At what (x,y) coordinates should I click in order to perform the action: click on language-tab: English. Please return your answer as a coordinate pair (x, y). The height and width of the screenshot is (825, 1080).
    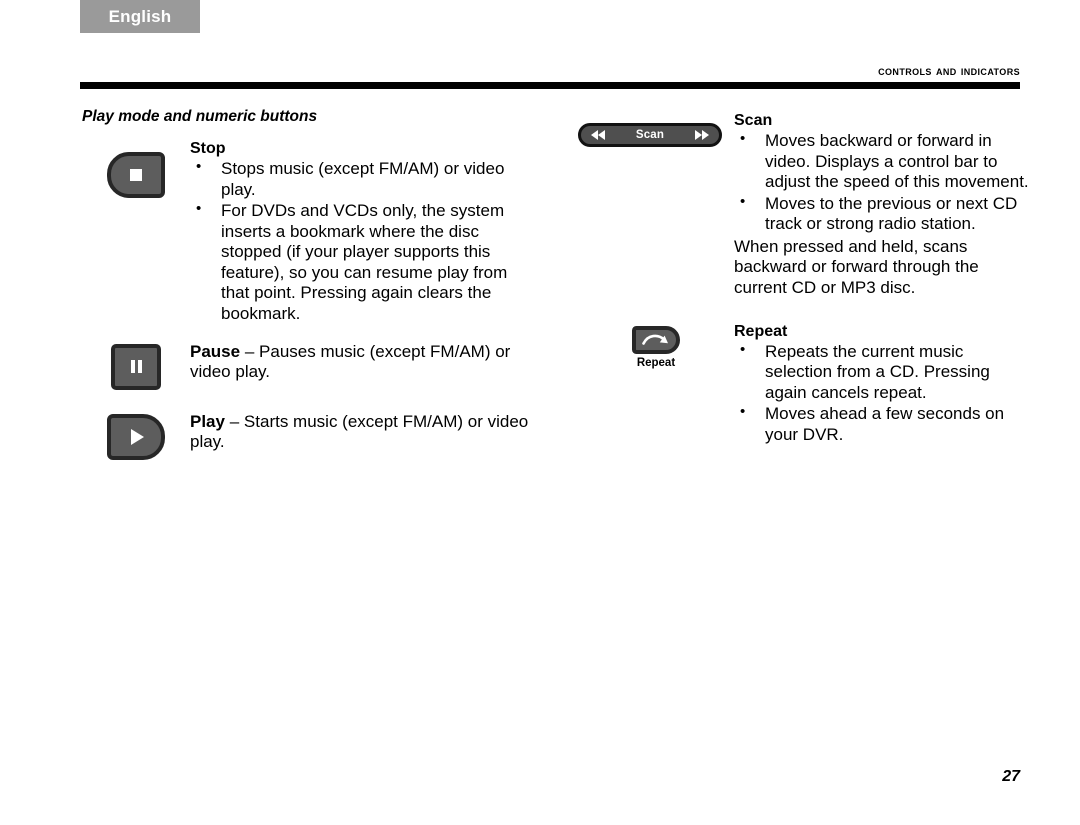
    Looking at the image, I should click on (140, 16).